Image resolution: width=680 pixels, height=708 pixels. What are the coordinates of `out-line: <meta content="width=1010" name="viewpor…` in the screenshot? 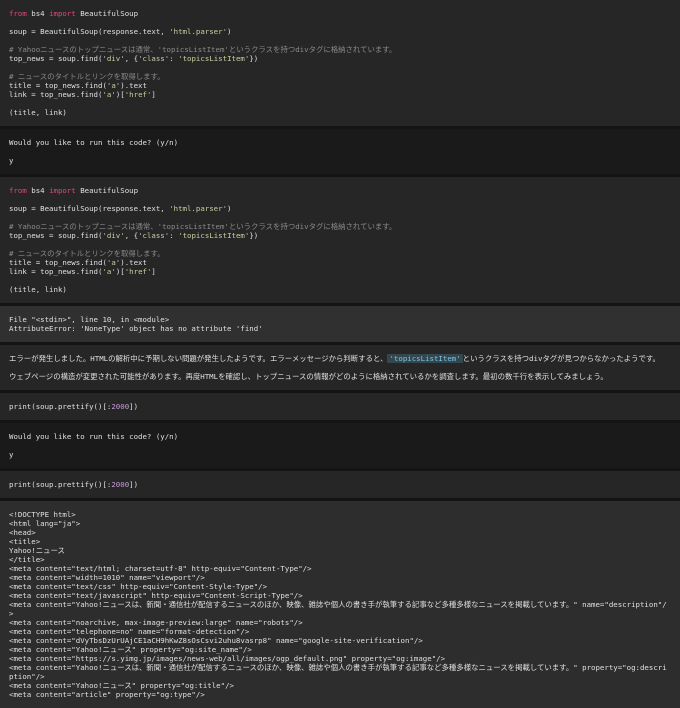 It's located at (340, 577).